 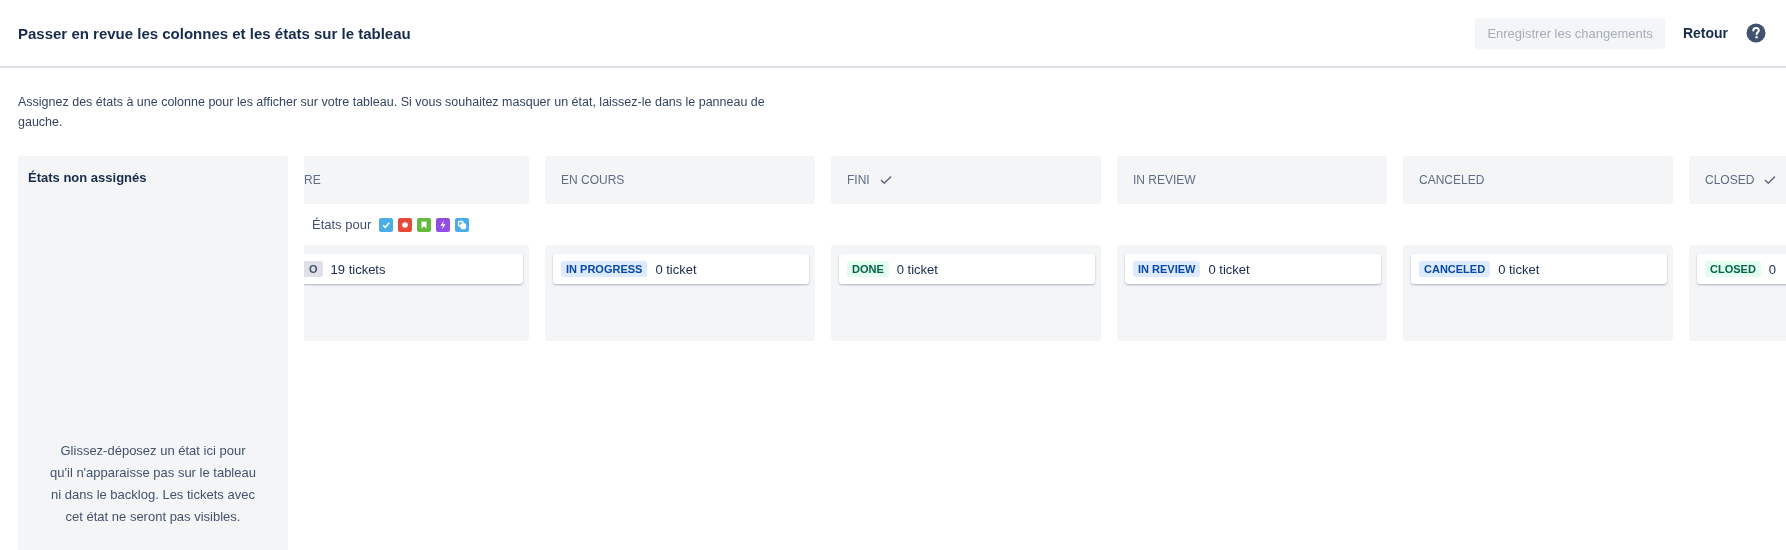 I want to click on panel-title: États non assignés, so click(x=87, y=177).